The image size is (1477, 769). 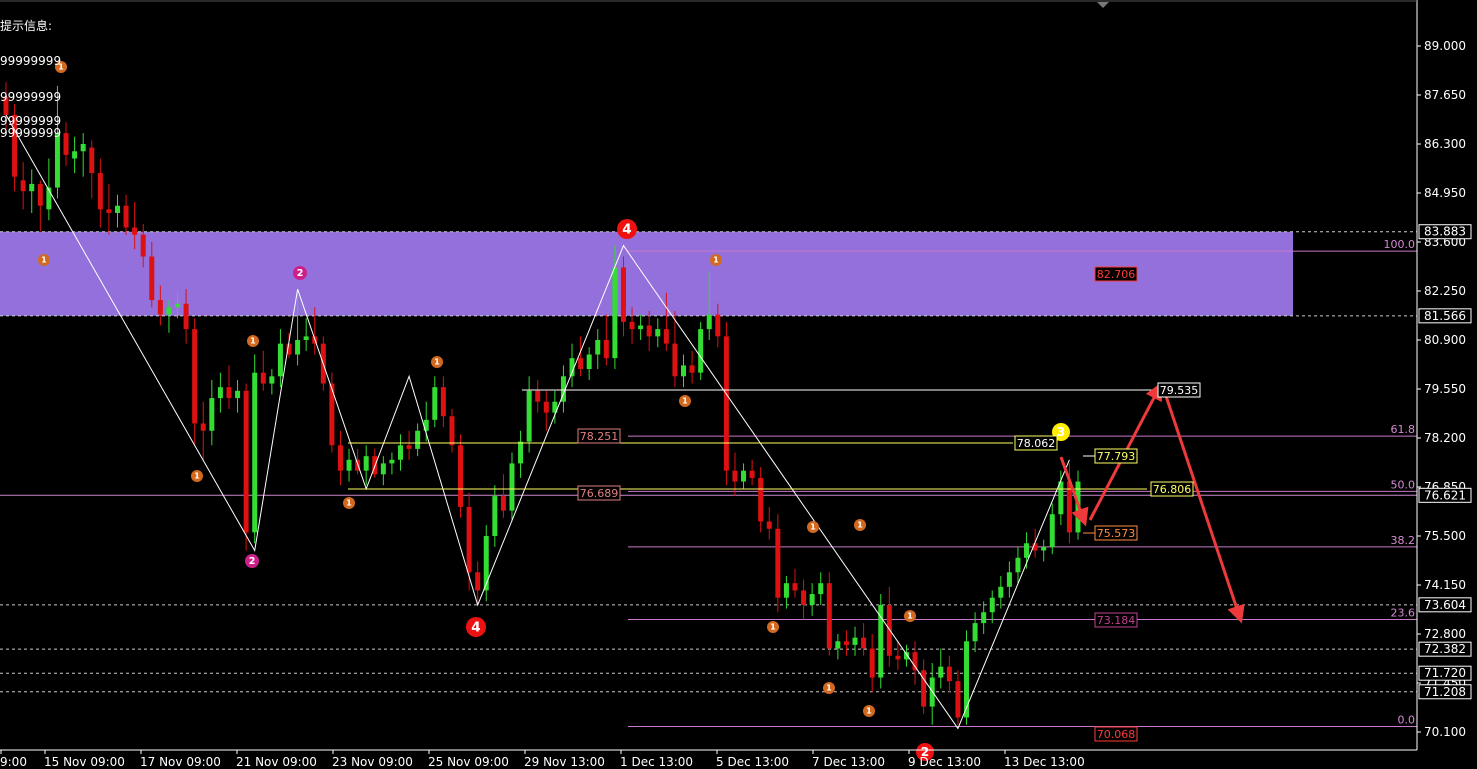 What do you see at coordinates (30, 133) in the screenshot?
I see `info-line: 99999999` at bounding box center [30, 133].